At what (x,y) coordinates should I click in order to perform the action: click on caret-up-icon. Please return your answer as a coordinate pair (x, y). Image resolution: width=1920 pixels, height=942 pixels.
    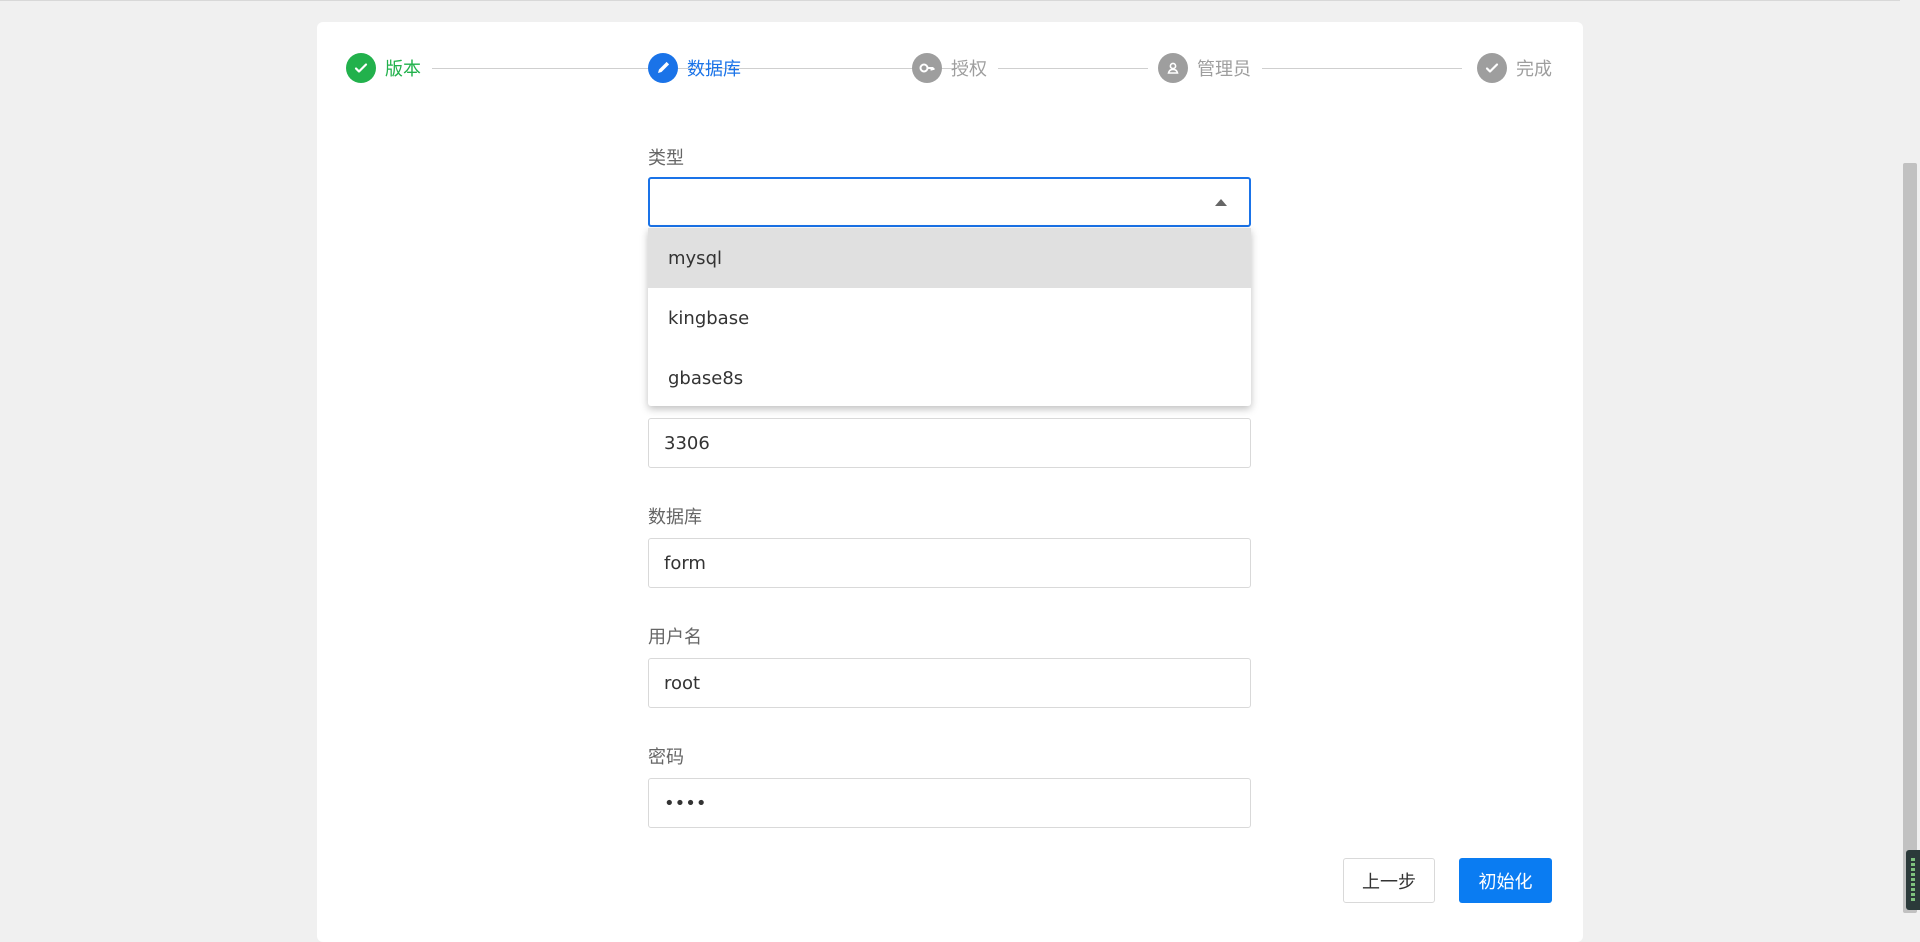
    Looking at the image, I should click on (1221, 202).